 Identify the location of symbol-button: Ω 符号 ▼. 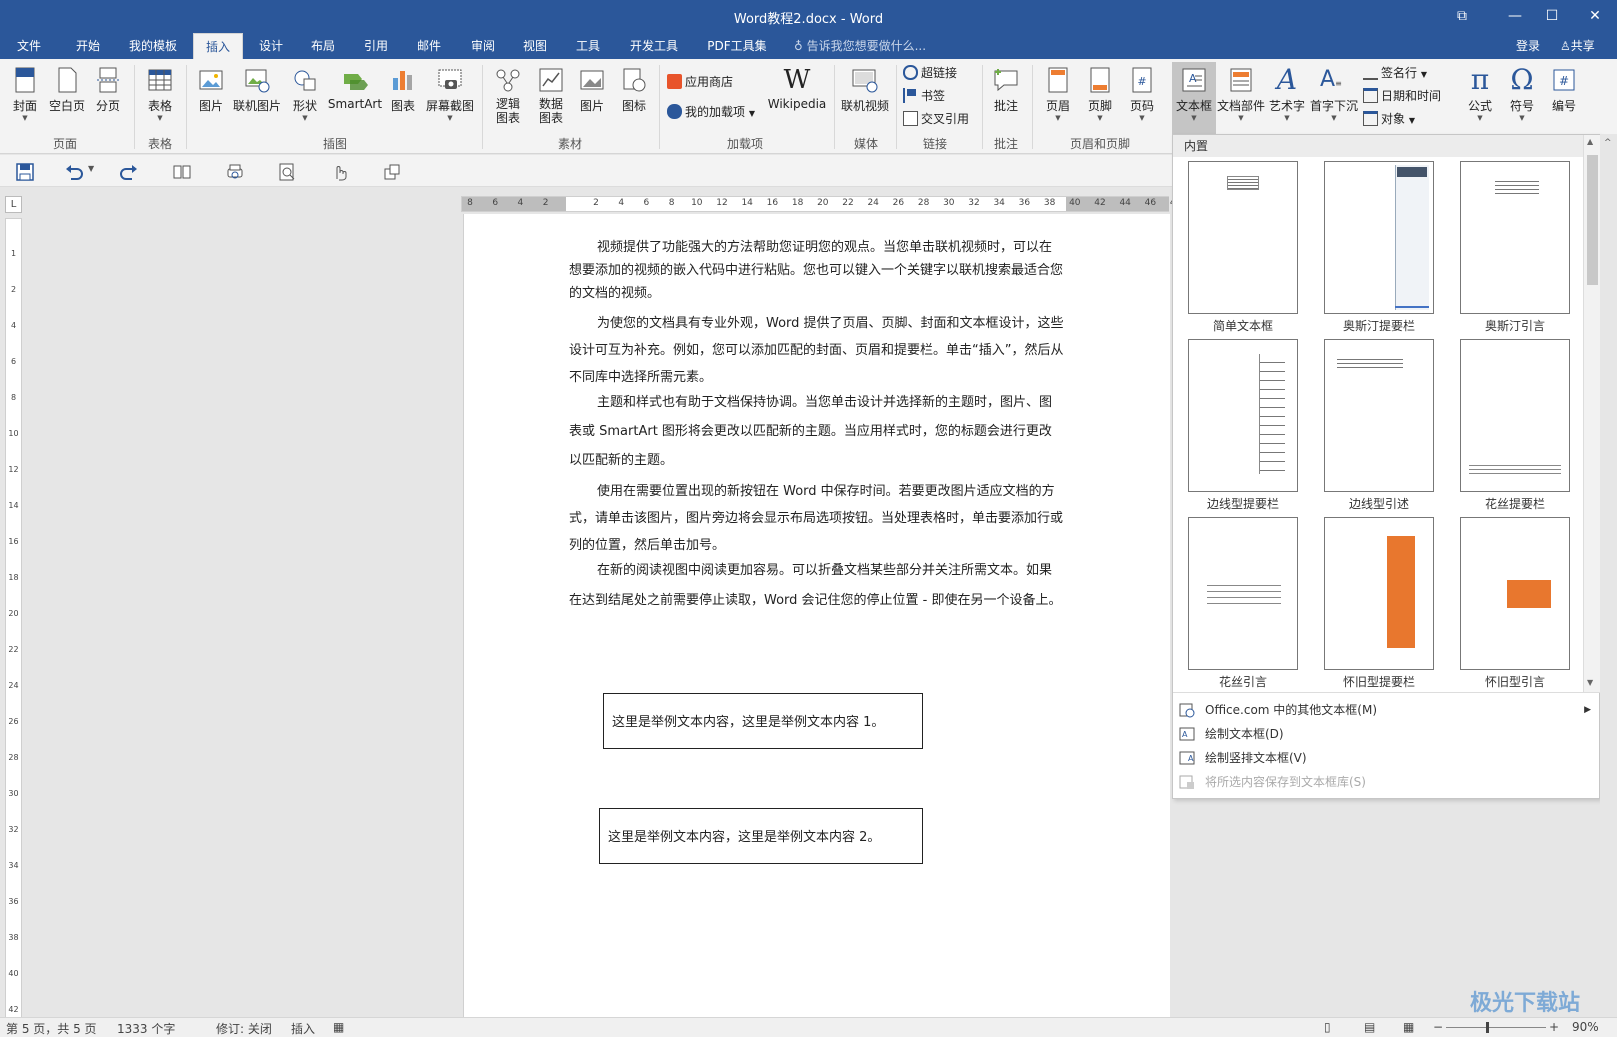
(1522, 99).